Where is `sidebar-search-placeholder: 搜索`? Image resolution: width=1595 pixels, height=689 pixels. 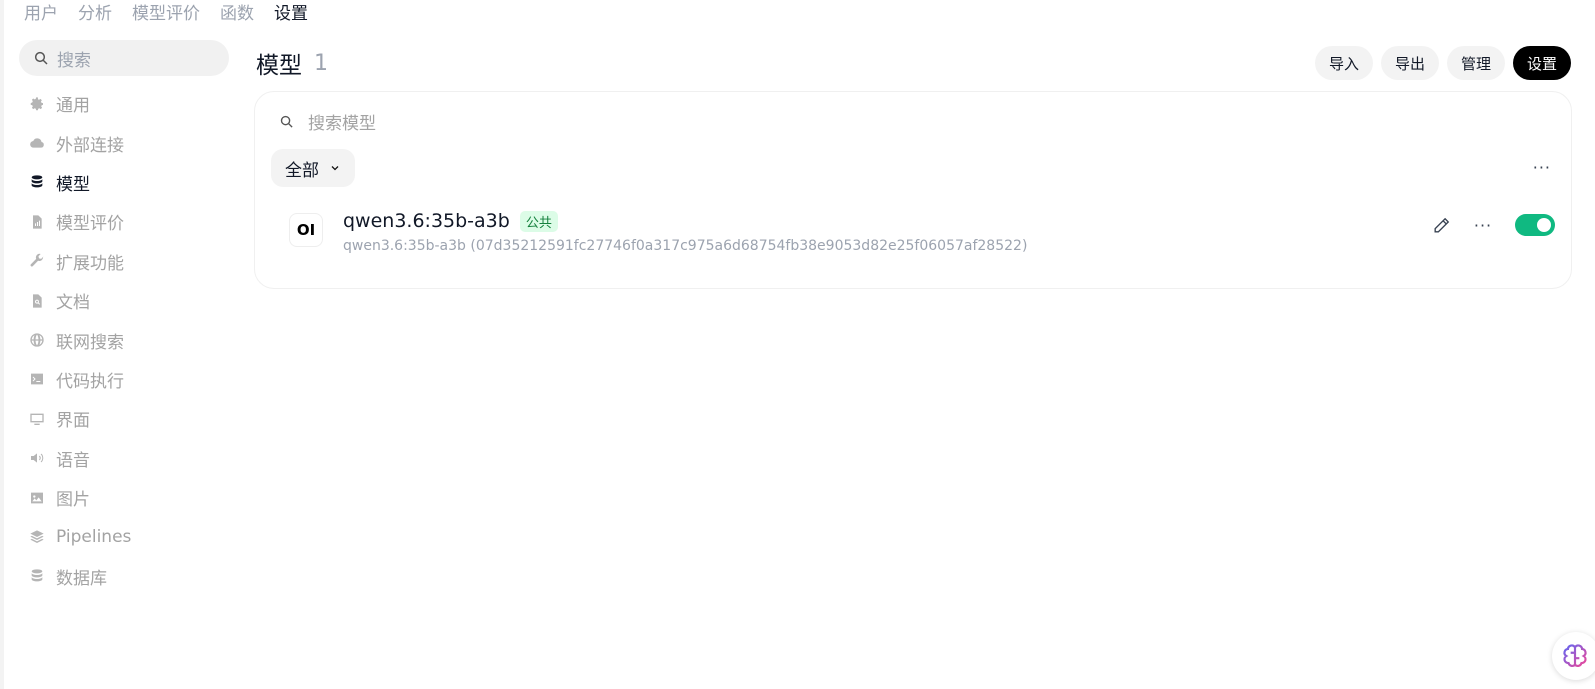 sidebar-search-placeholder: 搜索 is located at coordinates (74, 60).